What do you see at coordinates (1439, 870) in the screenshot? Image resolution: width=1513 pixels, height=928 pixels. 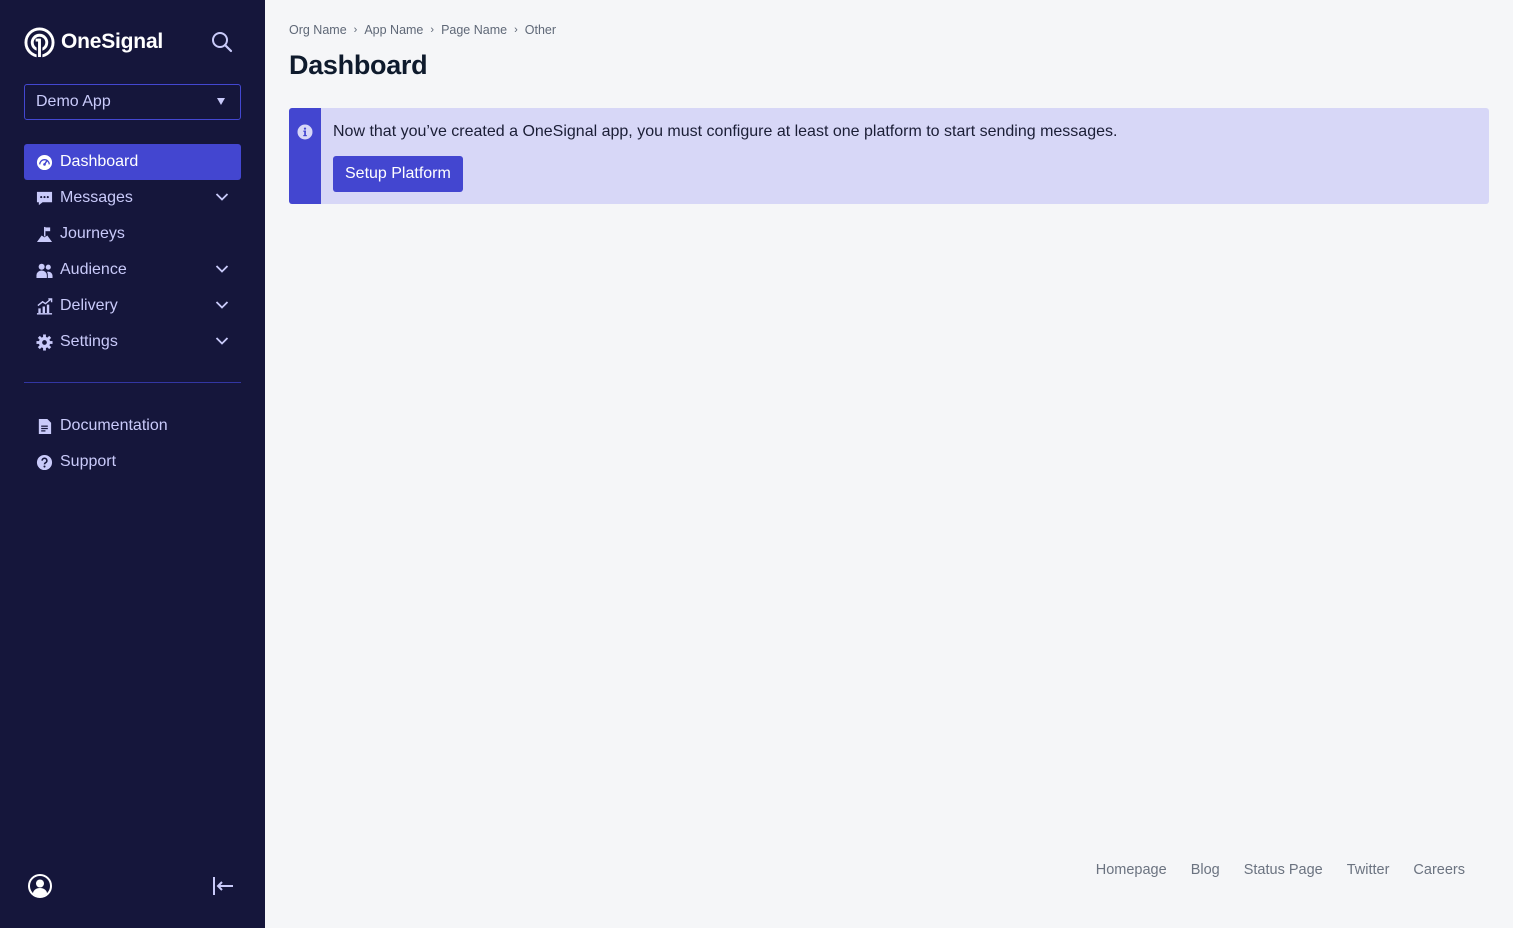 I see `footer-link-careers: Careers` at bounding box center [1439, 870].